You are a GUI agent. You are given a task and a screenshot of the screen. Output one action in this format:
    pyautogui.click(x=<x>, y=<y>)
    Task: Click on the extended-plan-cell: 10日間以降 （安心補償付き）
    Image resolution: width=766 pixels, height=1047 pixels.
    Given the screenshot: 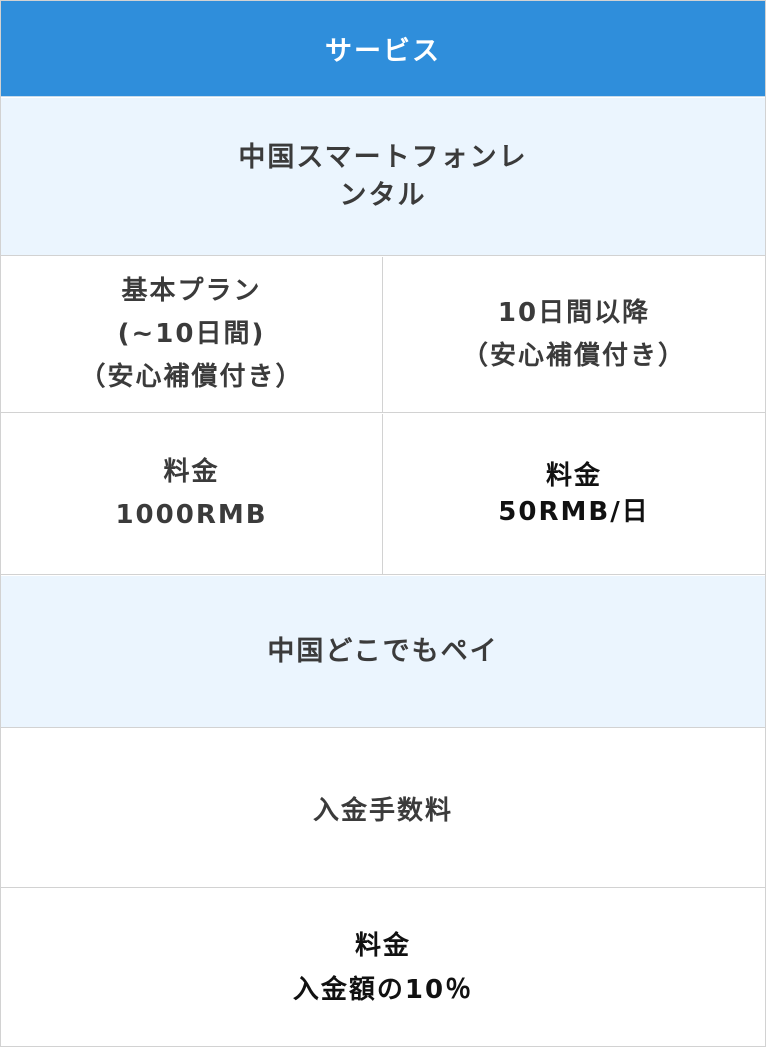 What is the action you would take?
    pyautogui.click(x=574, y=334)
    